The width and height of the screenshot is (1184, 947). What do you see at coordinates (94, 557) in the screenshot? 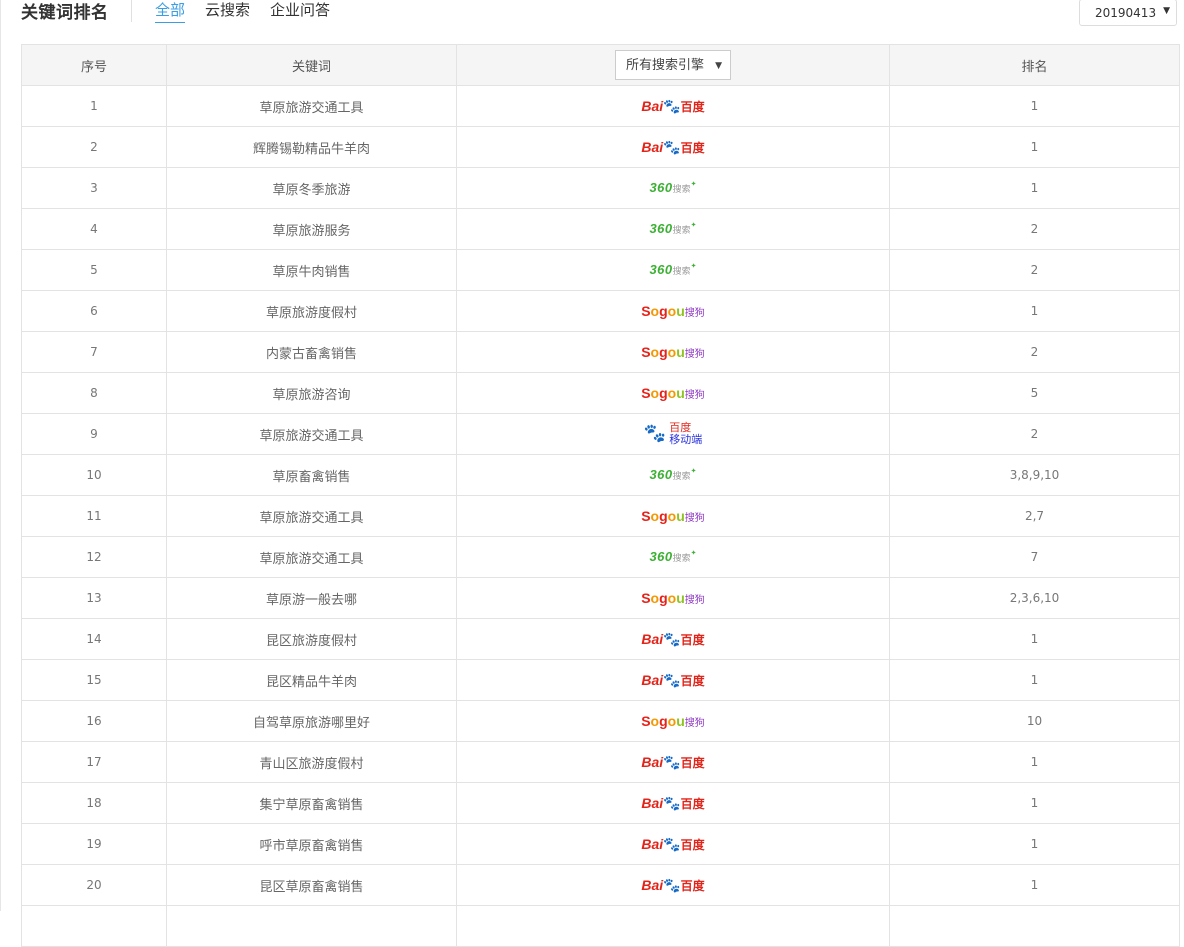
I see `row-index-cell: 12` at bounding box center [94, 557].